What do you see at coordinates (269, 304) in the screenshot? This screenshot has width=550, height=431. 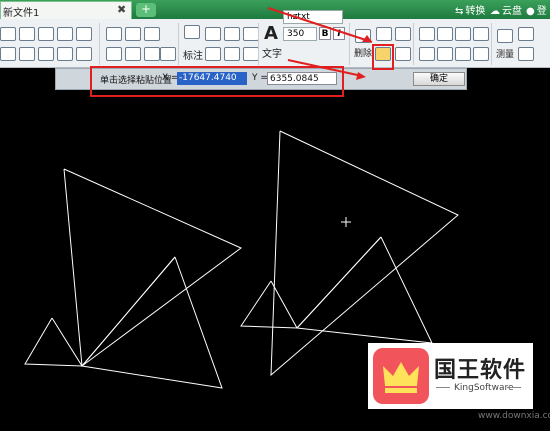 I see `shape-right-small` at bounding box center [269, 304].